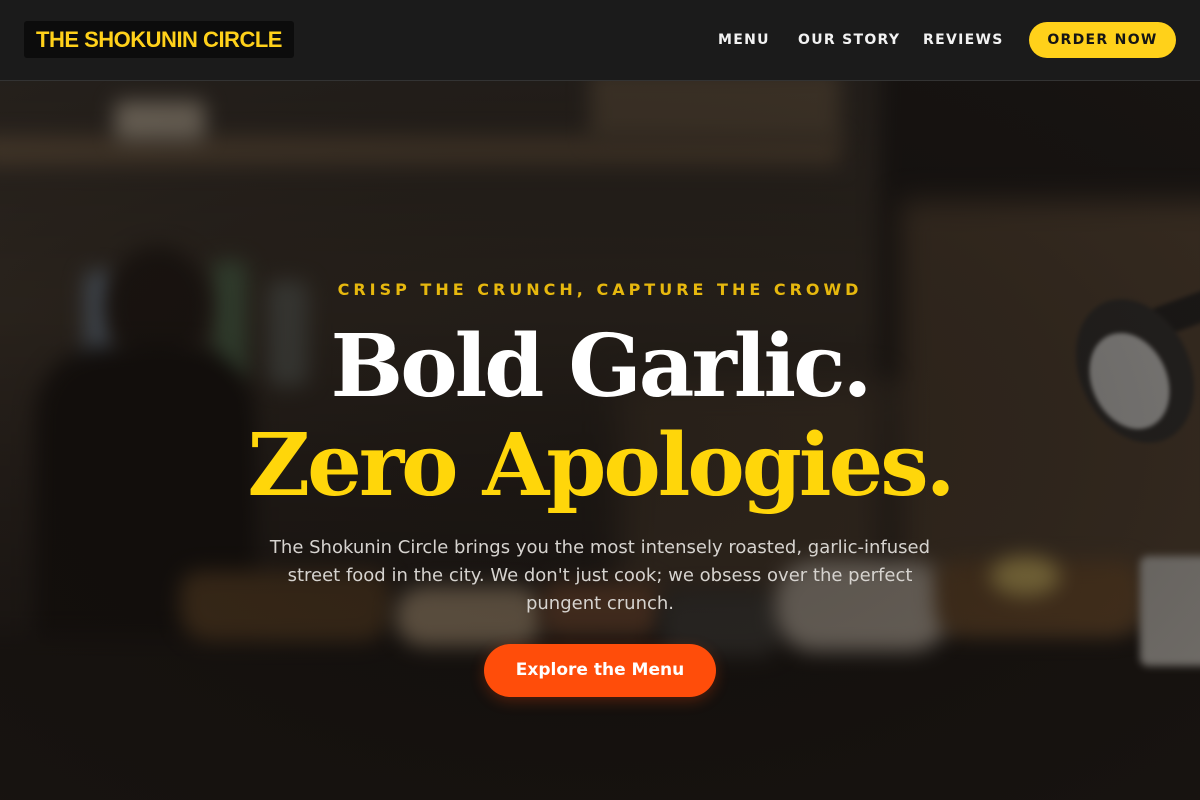  I want to click on nav-link-reviews: REVIEWS, so click(963, 40).